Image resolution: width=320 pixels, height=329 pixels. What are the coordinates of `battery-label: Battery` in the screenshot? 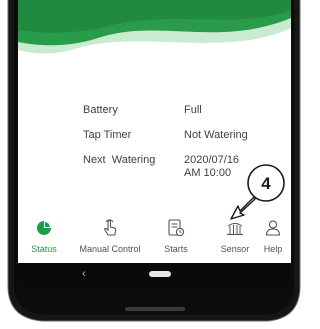 It's located at (100, 110).